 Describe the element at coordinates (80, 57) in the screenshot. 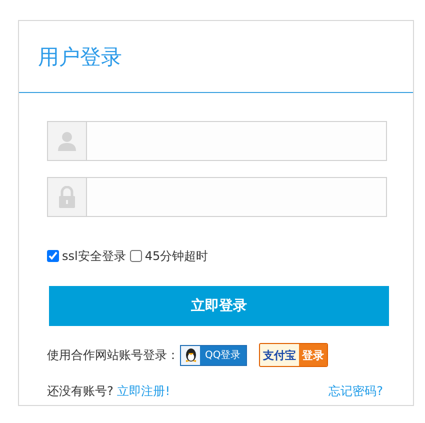

I see `panel-title: 用户登录` at that location.